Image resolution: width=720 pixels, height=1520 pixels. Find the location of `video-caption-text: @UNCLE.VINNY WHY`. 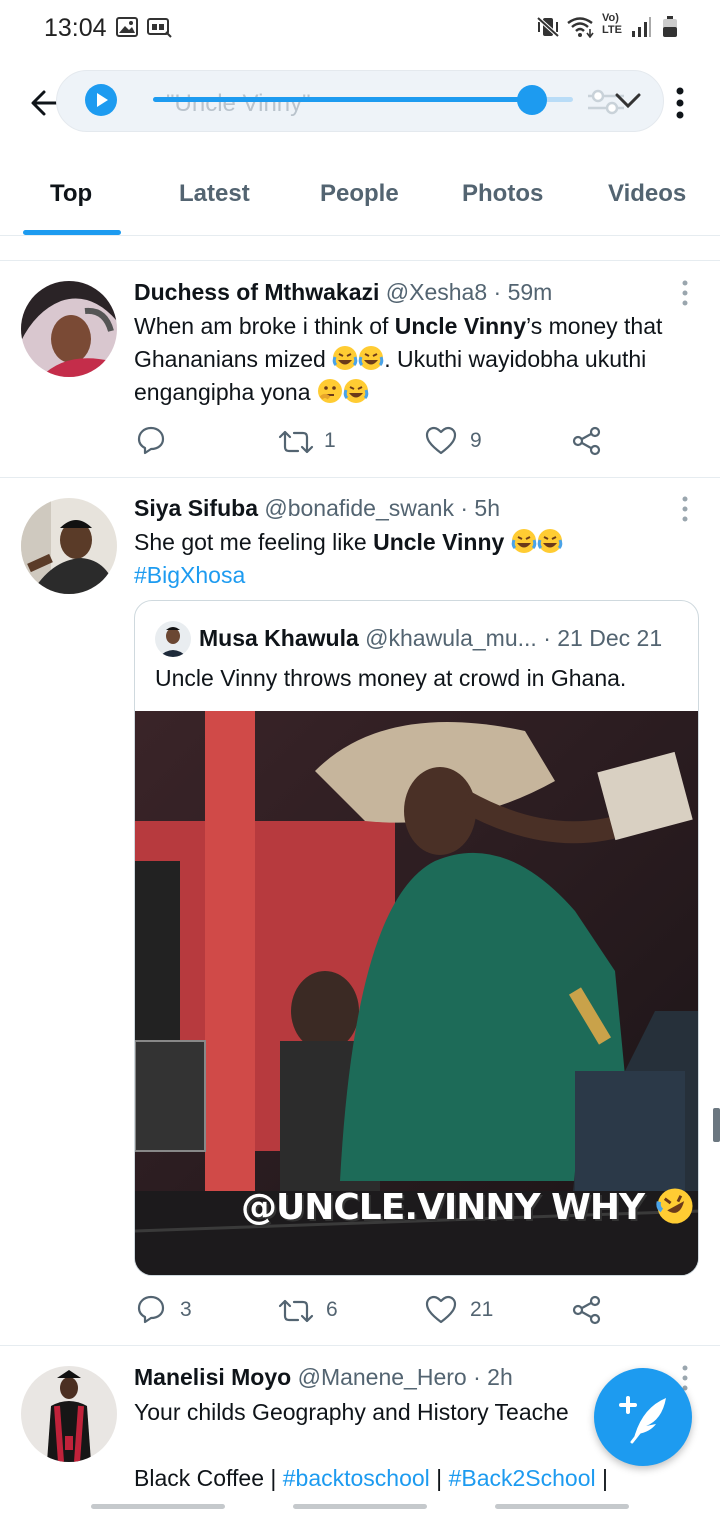

video-caption-text: @UNCLE.VINNY WHY is located at coordinates (467, 1207).